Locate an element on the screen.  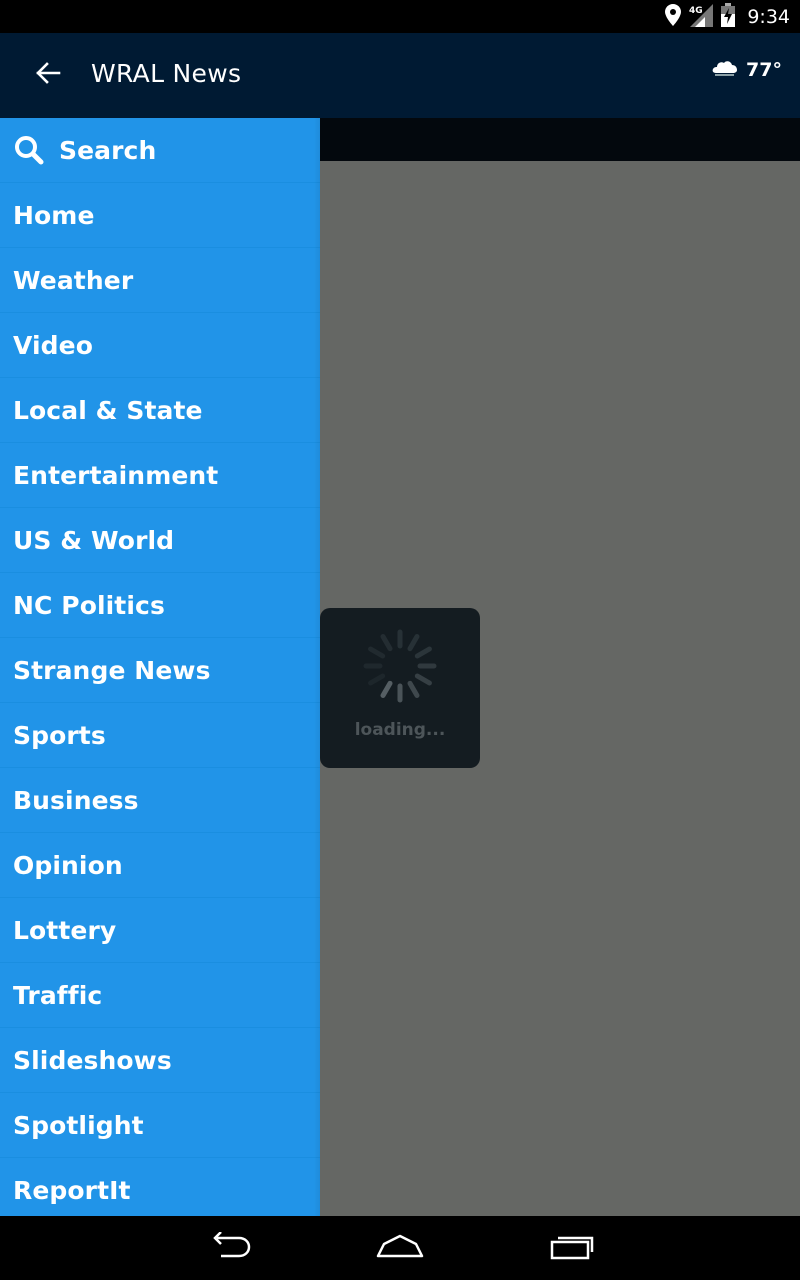
drawer-item-local-and-state: Local & State is located at coordinates (160, 410).